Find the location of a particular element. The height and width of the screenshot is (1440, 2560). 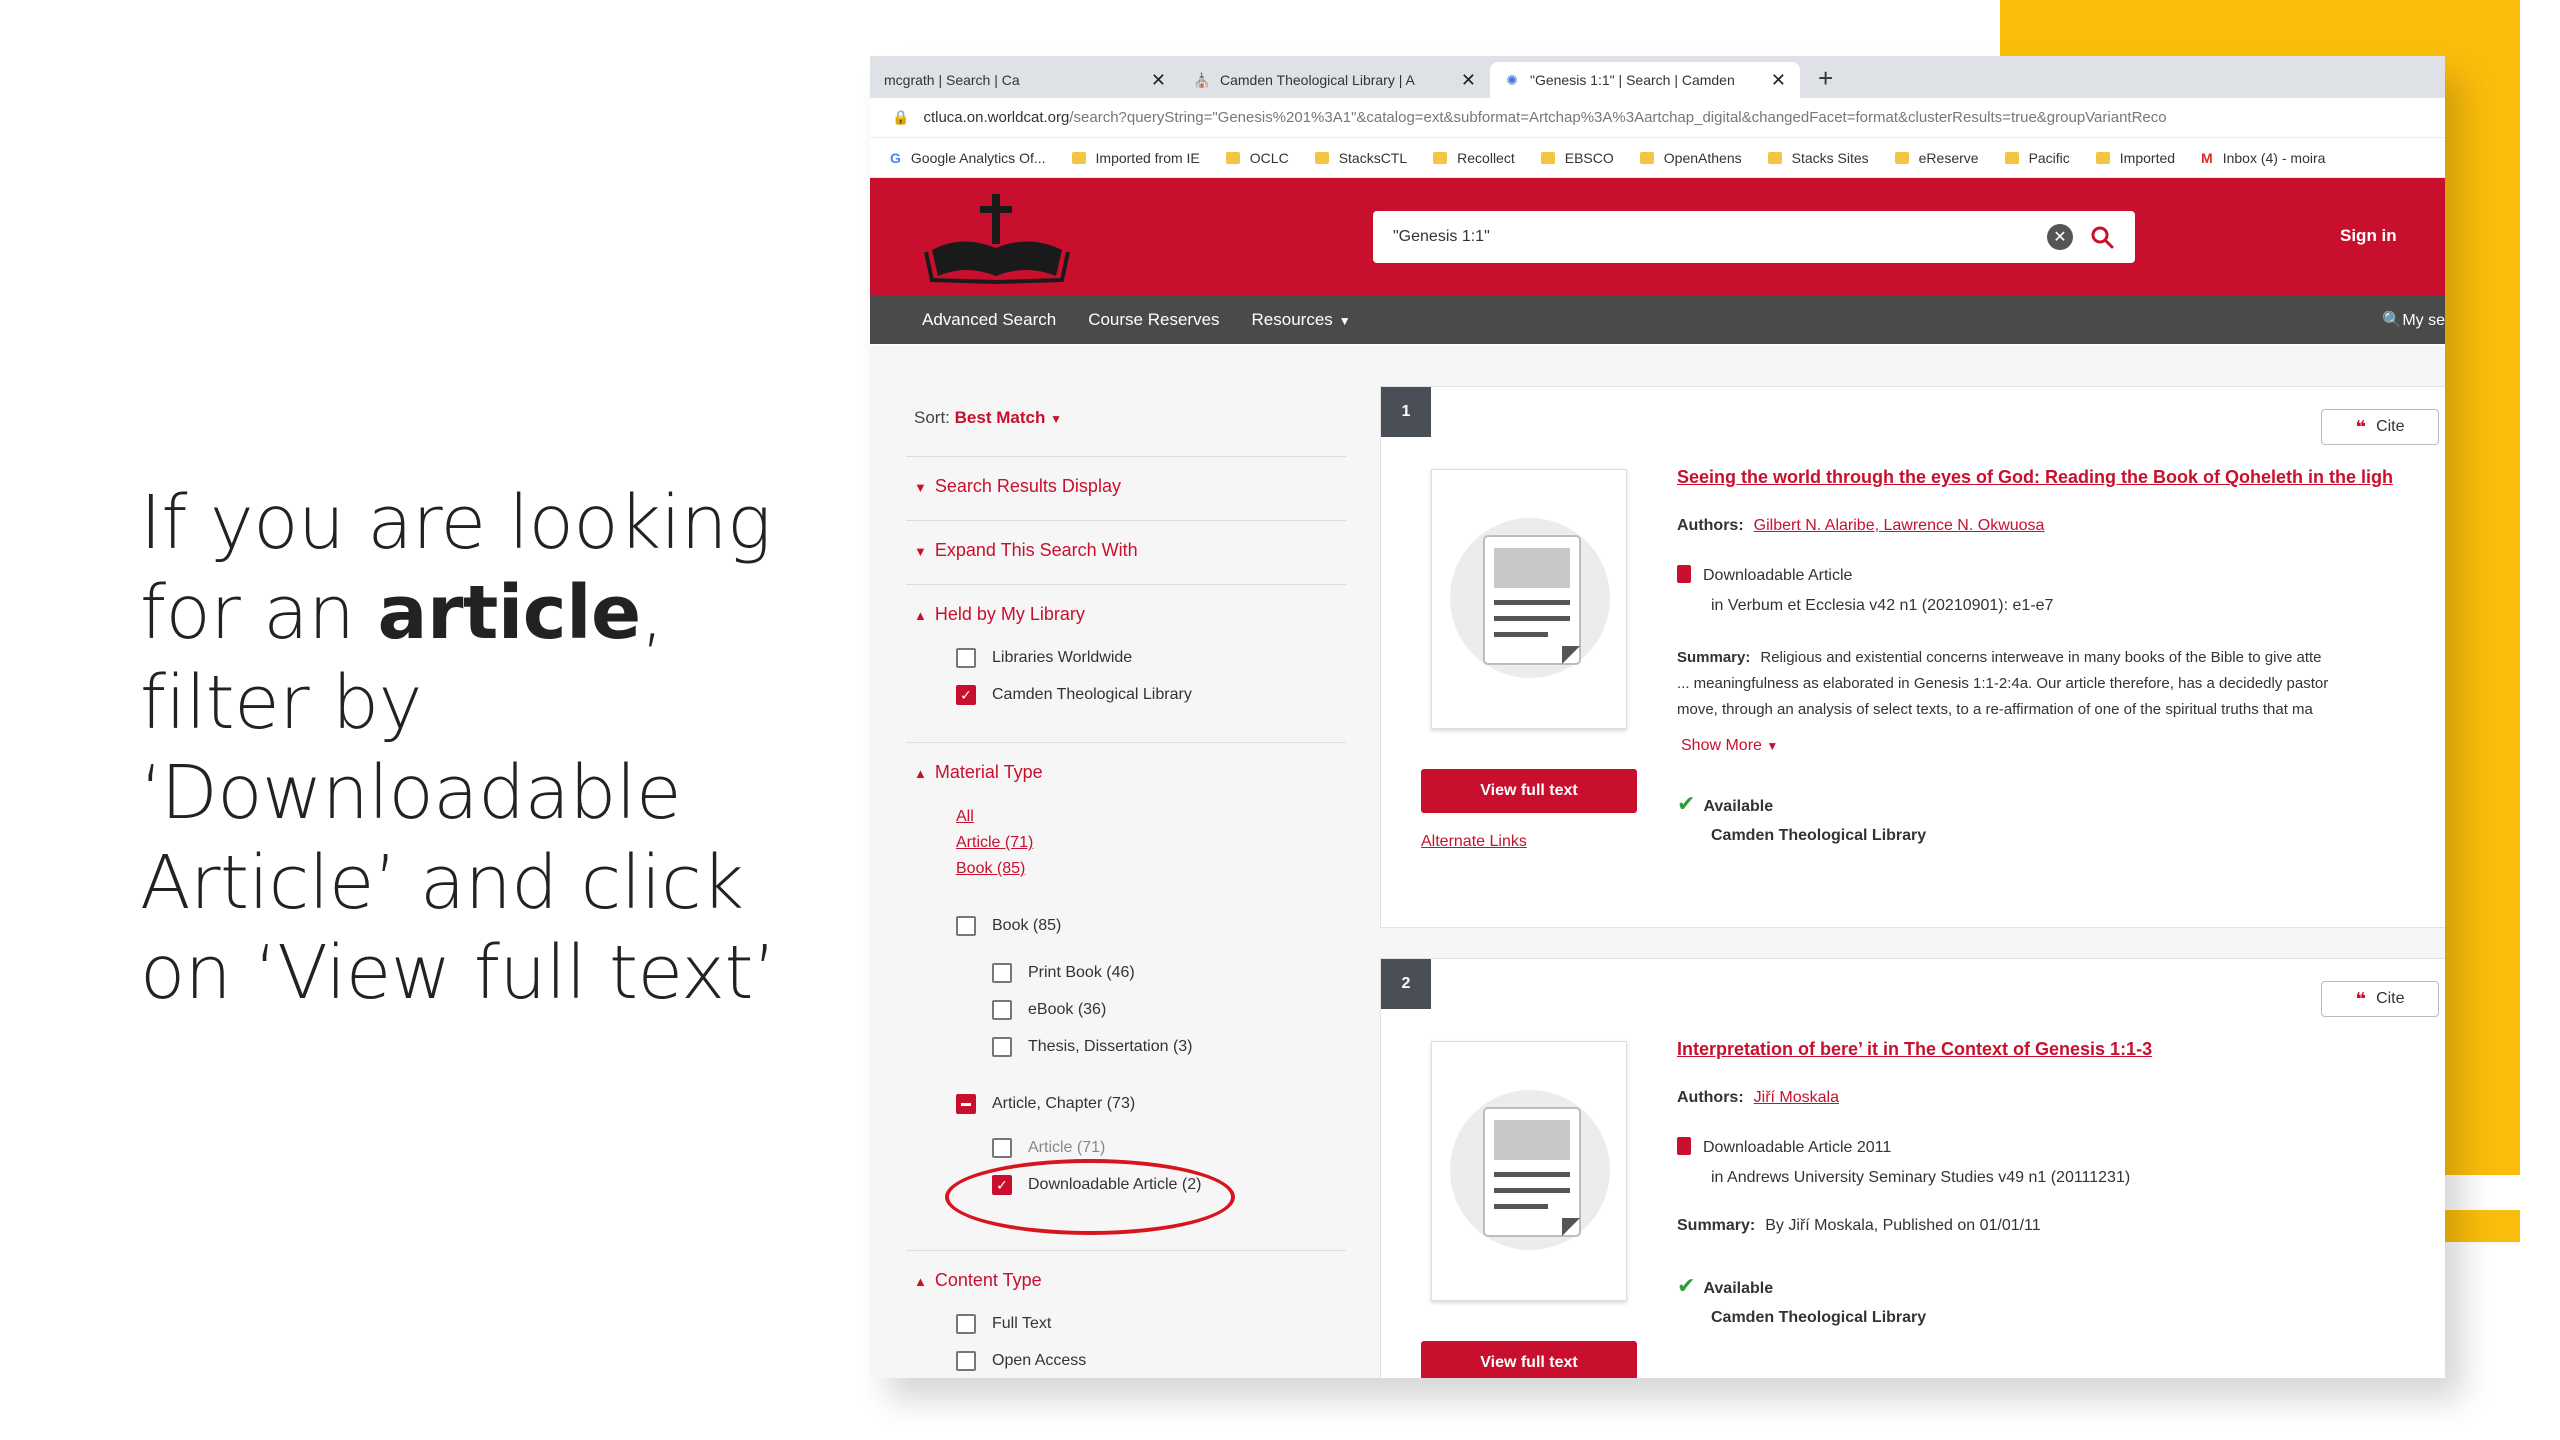

bookmark-imported: Imported is located at coordinates (2135, 158).